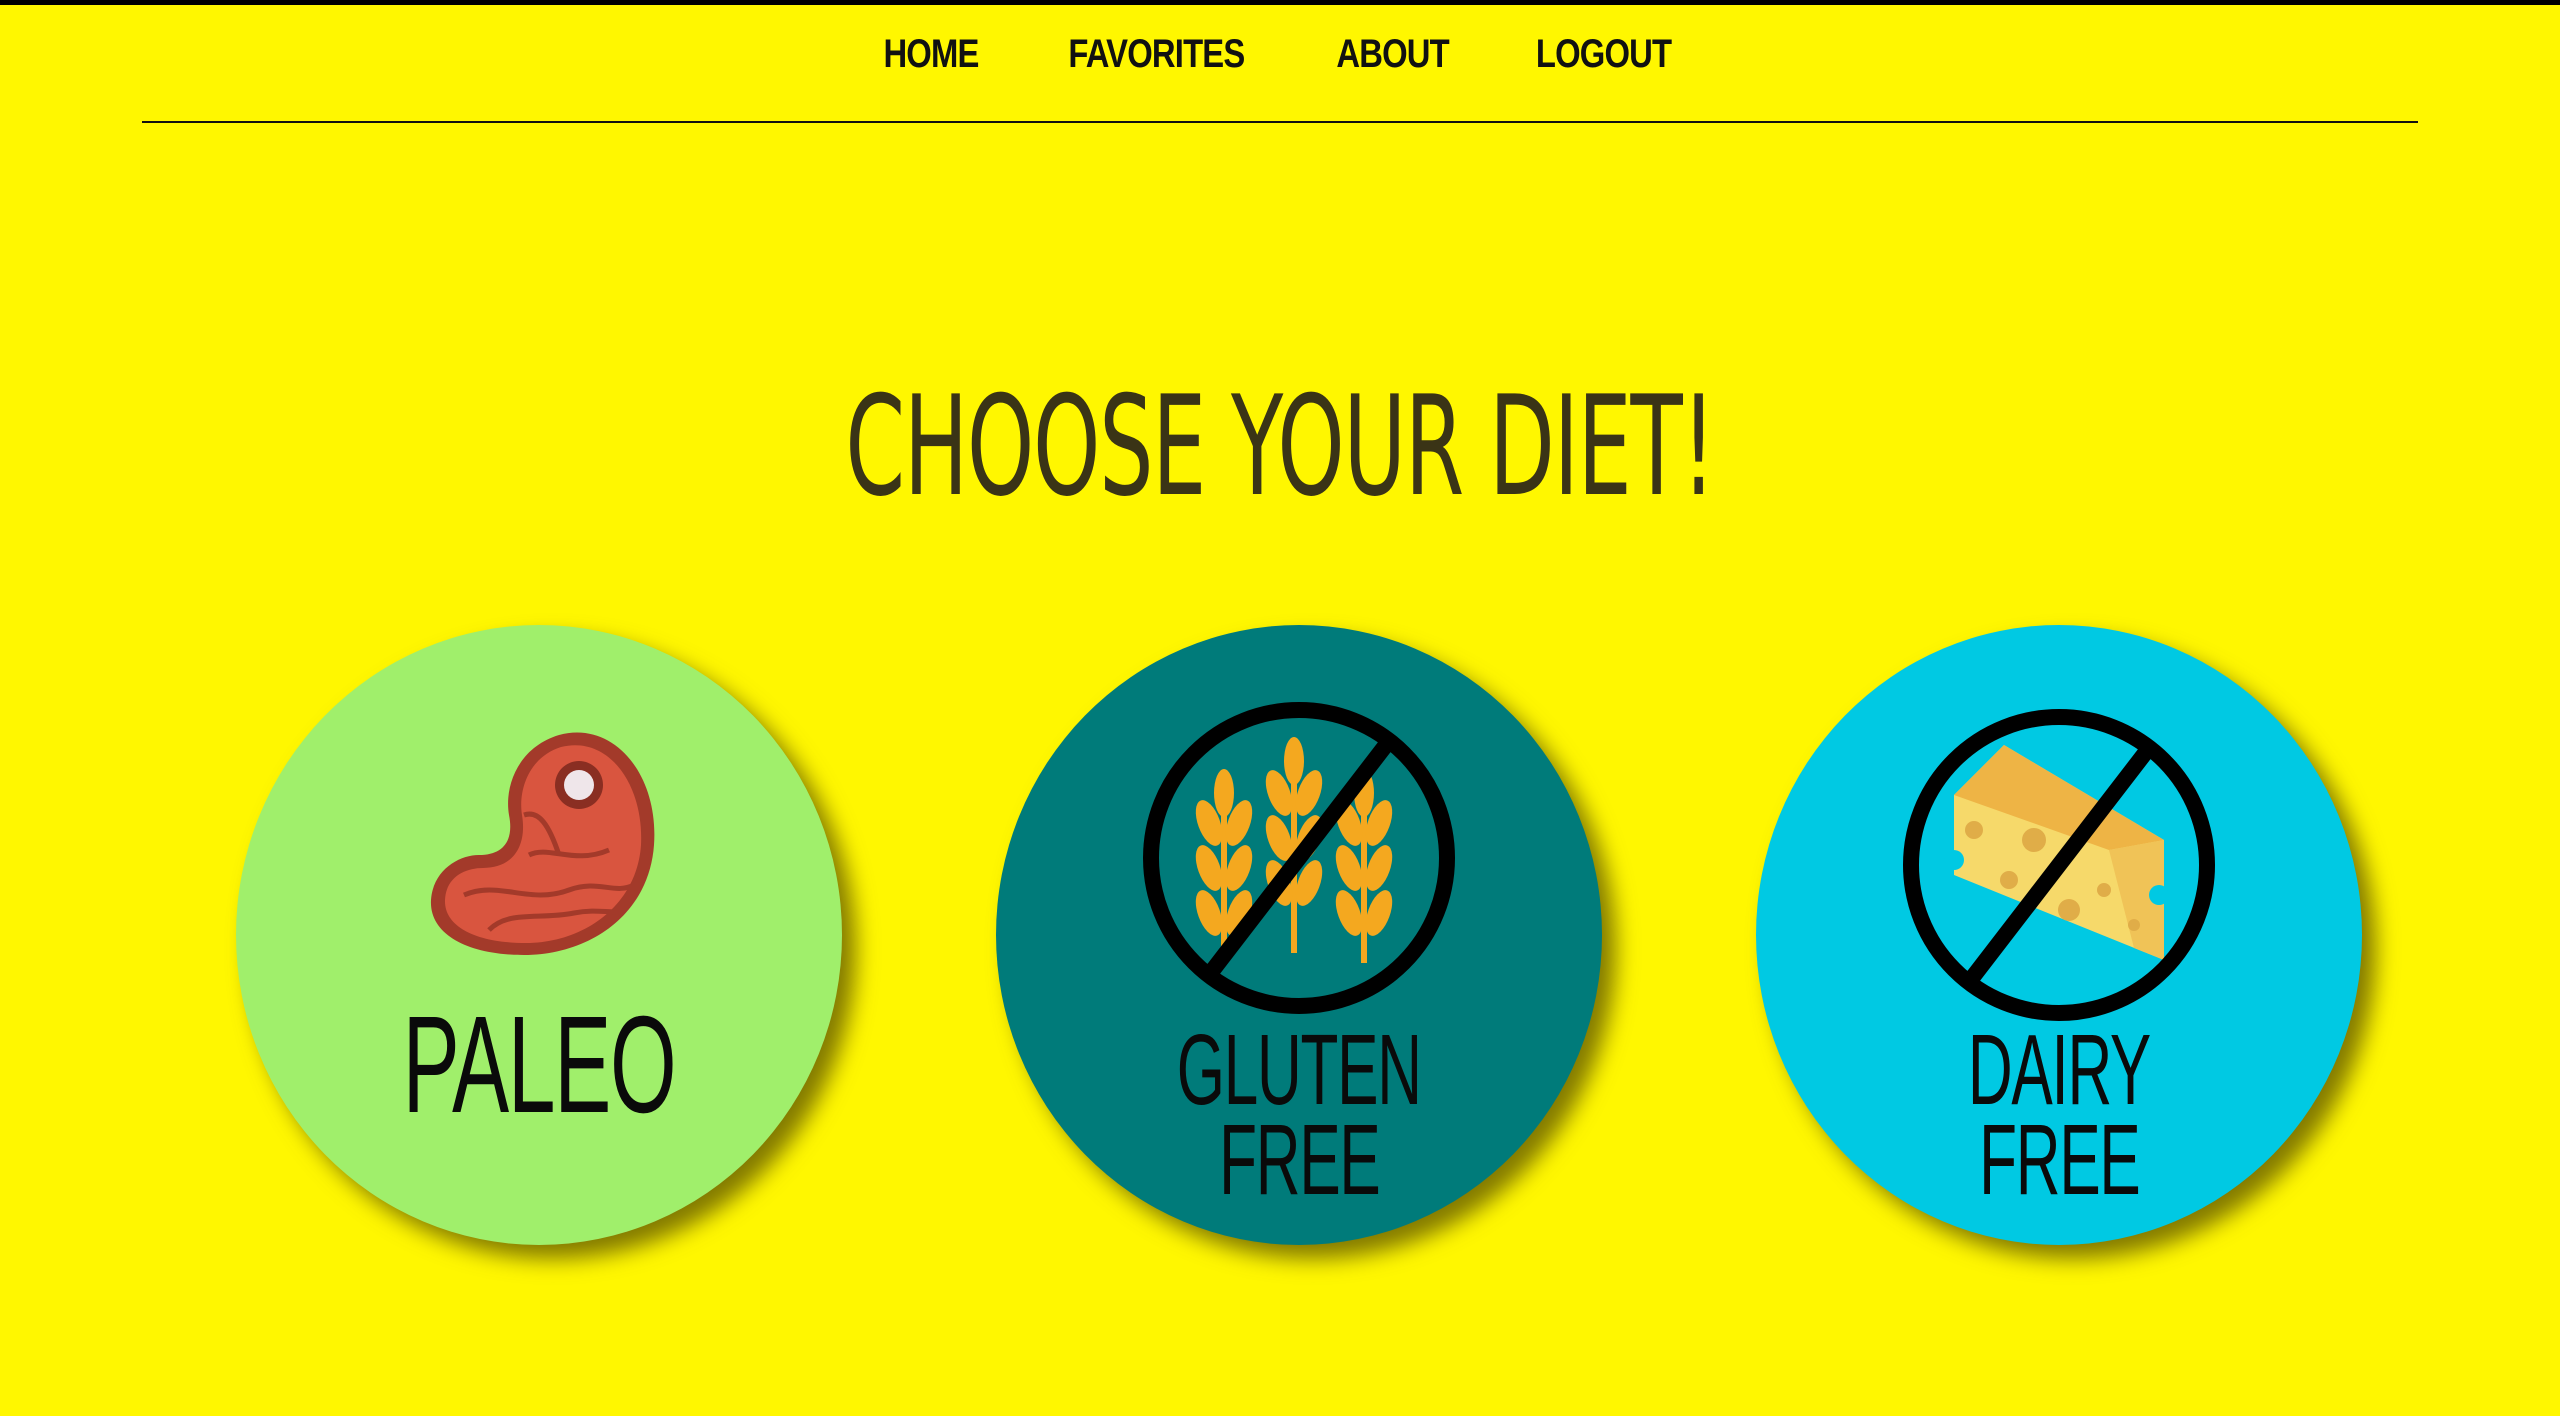 This screenshot has width=2560, height=1416. I want to click on page-title-text: CHOOSE YOUR DIET!, so click(1280, 447).